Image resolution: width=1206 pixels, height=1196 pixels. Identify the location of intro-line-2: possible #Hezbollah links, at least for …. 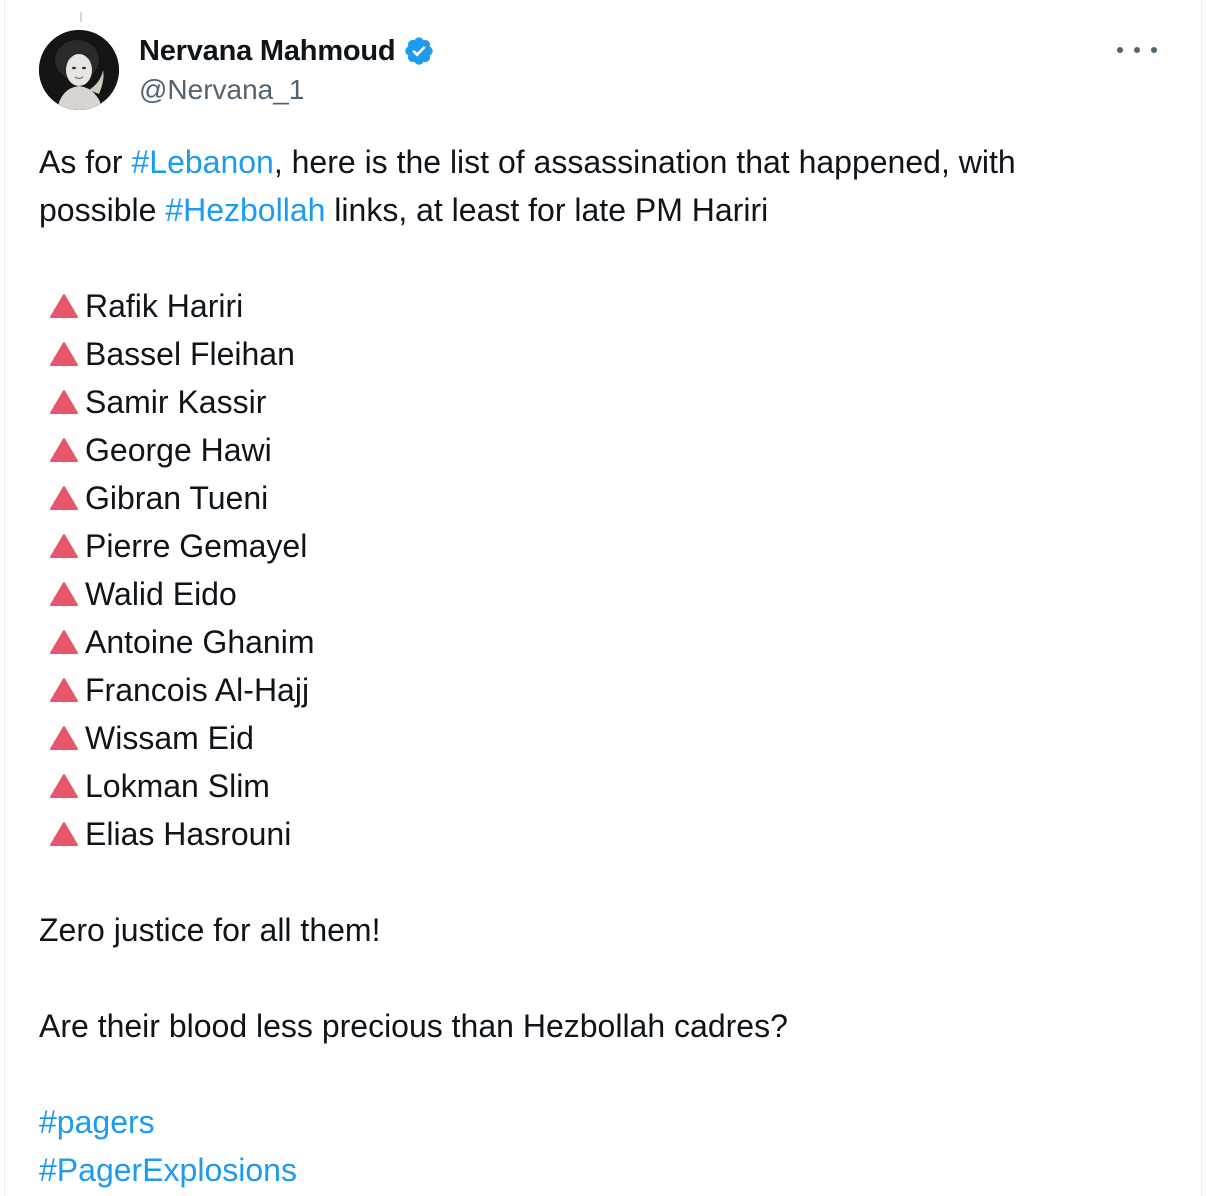
(609, 210).